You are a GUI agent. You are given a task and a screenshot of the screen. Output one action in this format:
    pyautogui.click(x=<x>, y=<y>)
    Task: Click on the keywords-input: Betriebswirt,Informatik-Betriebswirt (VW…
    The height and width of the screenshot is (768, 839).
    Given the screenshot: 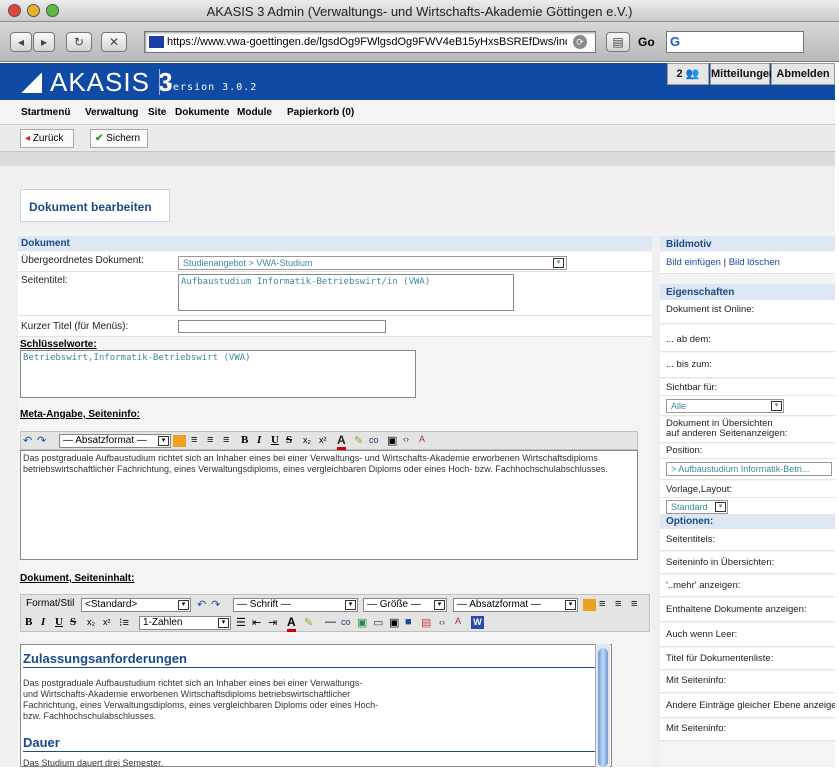 What is the action you would take?
    pyautogui.click(x=218, y=374)
    